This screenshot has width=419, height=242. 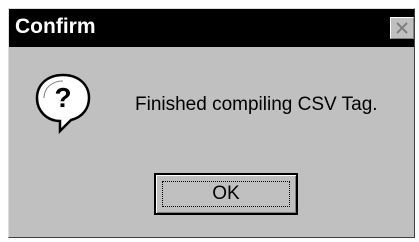 I want to click on ok-button: OK, so click(x=226, y=194).